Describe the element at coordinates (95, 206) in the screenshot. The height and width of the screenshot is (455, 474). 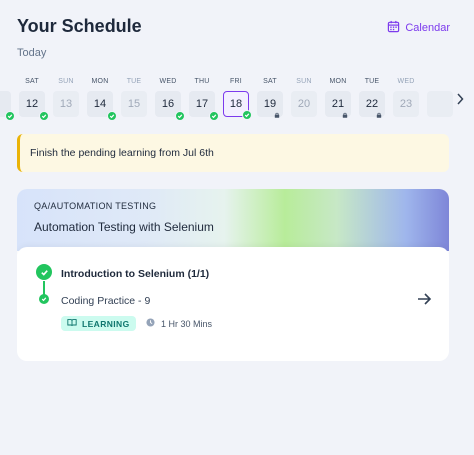
I see `track-name: QA/AUTOMATION TESTING` at that location.